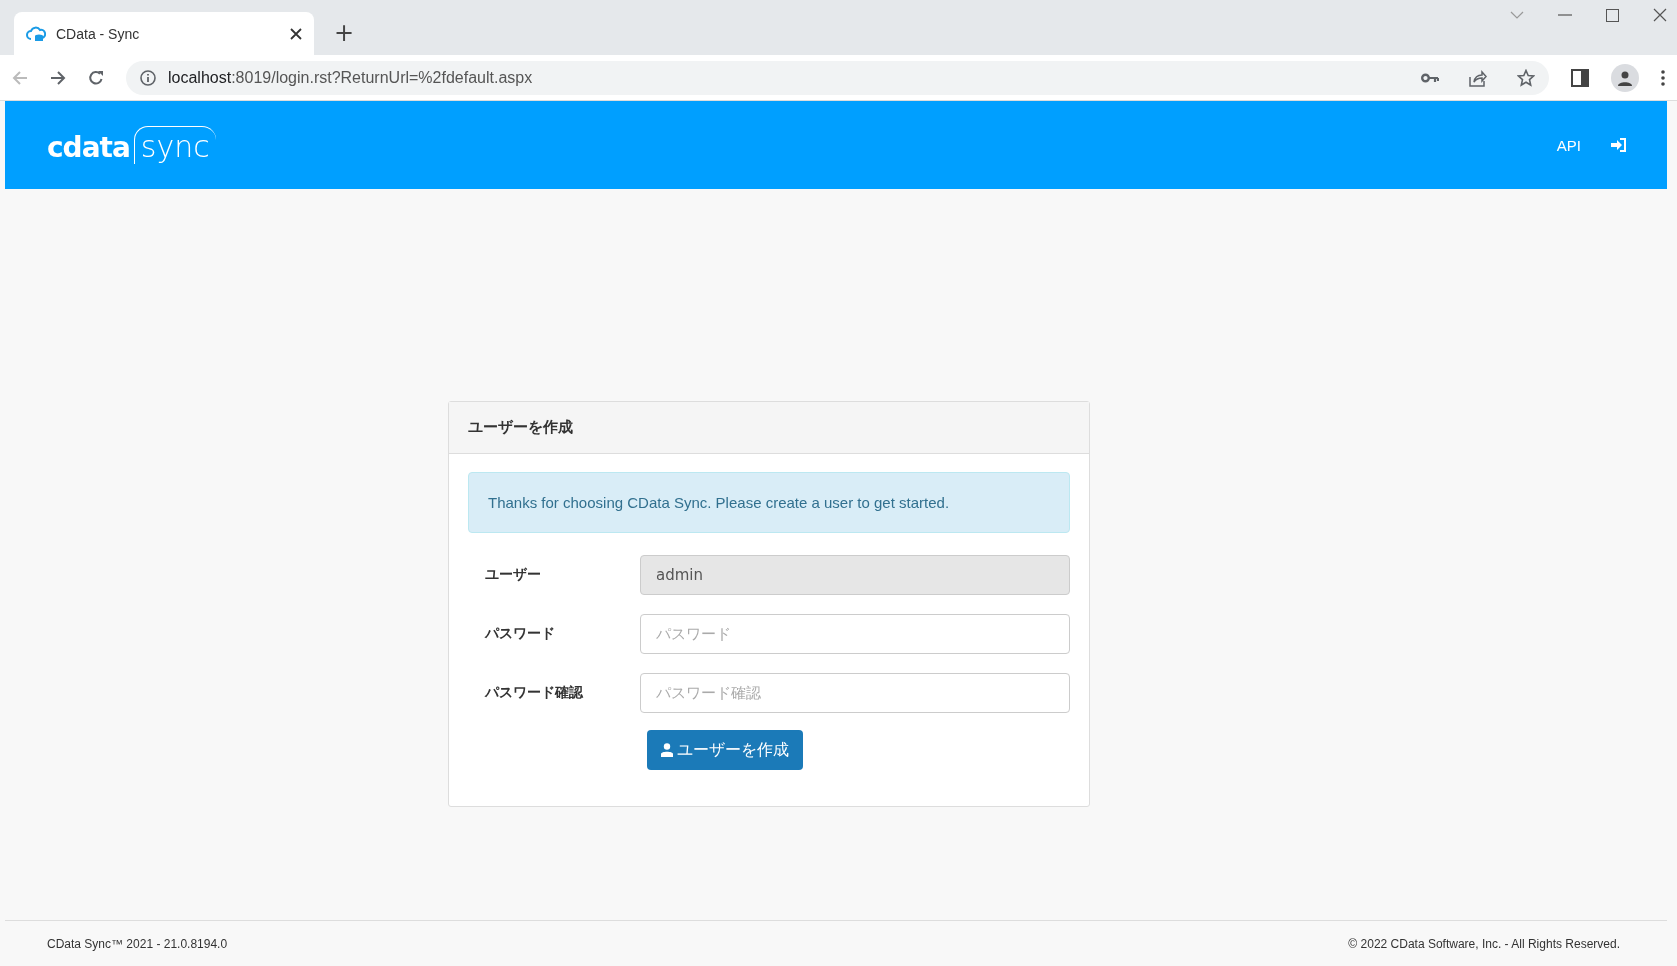  What do you see at coordinates (513, 575) in the screenshot?
I see `field-label: ユーザー` at bounding box center [513, 575].